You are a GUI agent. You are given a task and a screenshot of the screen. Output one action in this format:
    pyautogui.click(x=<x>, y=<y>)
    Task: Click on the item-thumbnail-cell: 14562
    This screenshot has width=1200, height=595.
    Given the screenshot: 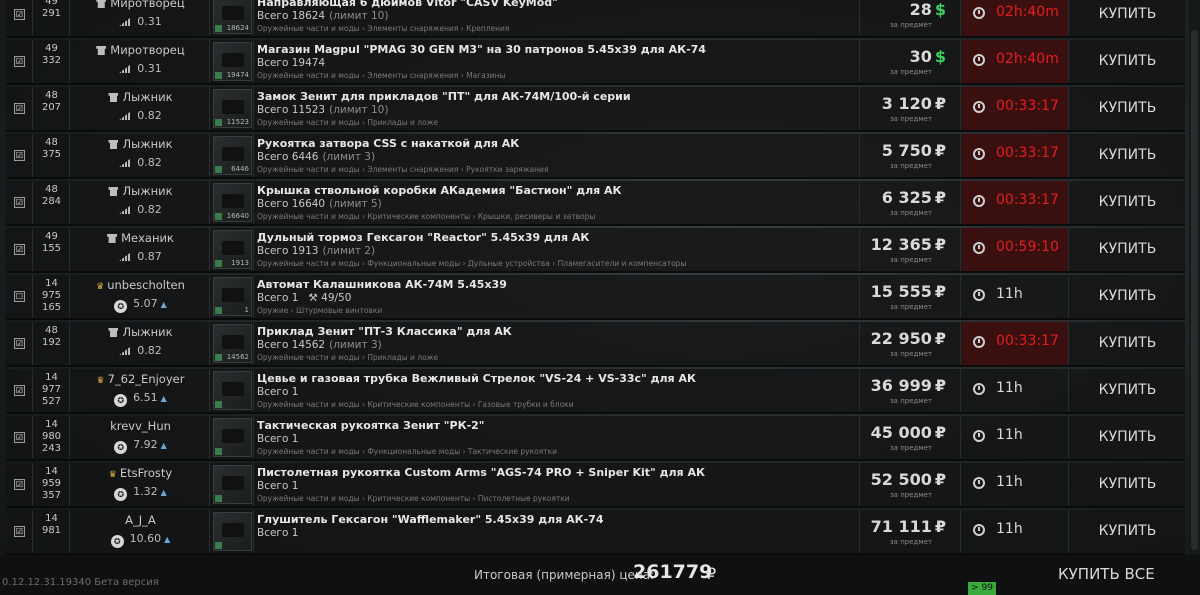 What is the action you would take?
    pyautogui.click(x=232, y=343)
    